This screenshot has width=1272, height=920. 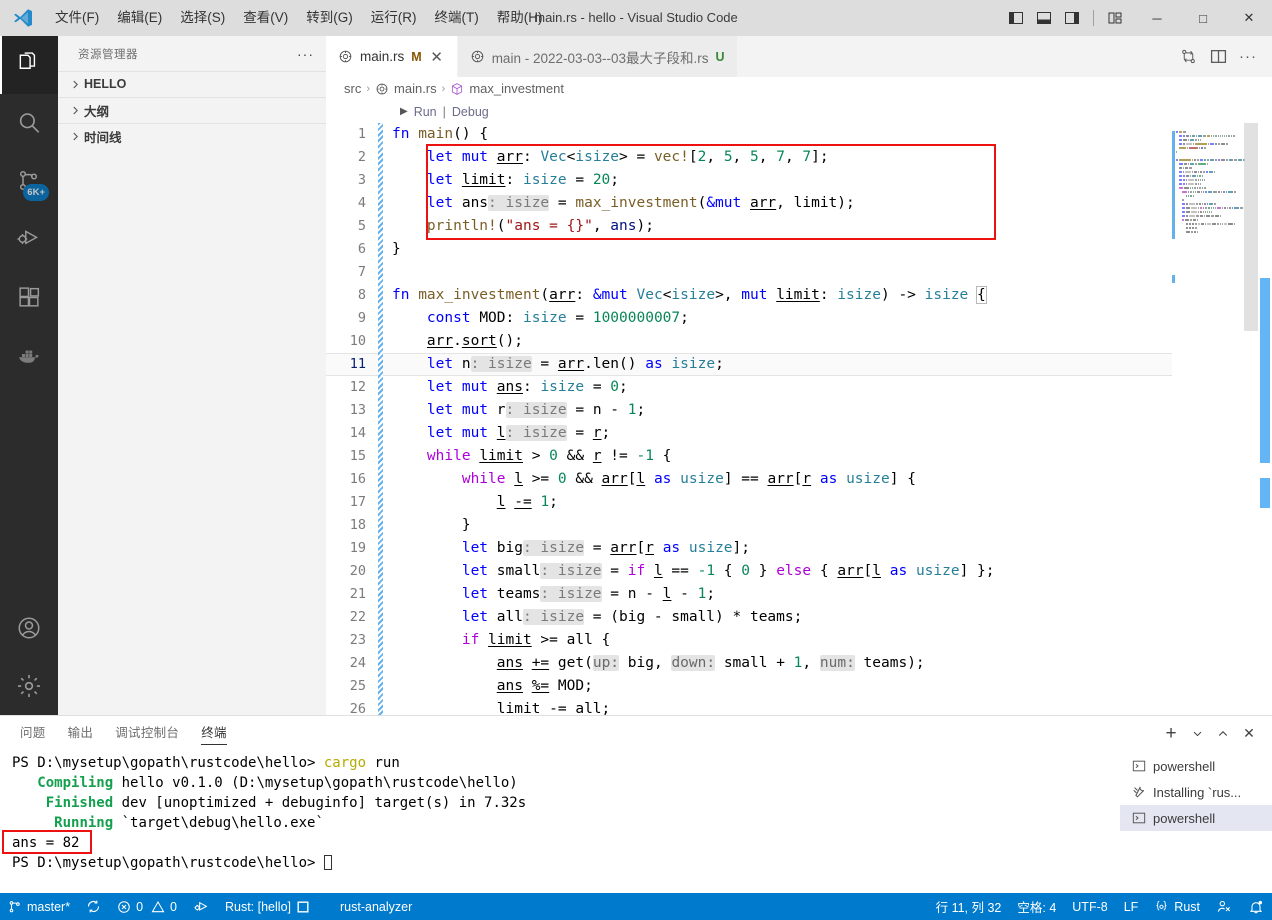 What do you see at coordinates (376, 906) in the screenshot?
I see `status-rust-analyzer: rust-analyzer` at bounding box center [376, 906].